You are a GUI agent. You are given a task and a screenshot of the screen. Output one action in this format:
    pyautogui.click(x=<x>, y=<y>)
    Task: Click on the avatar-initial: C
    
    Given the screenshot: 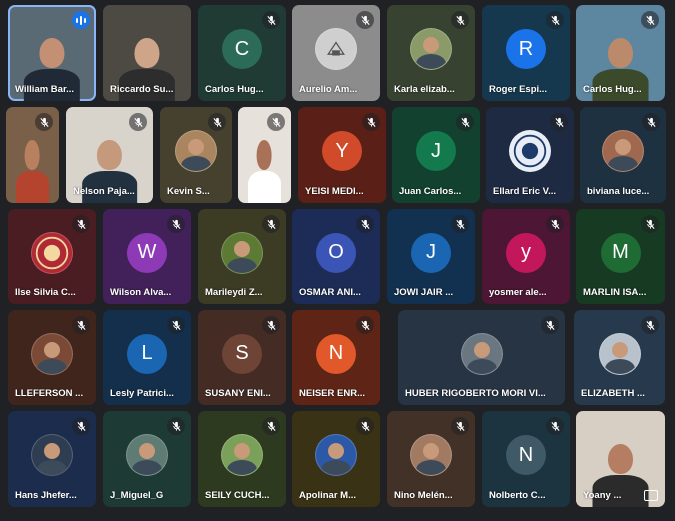 What is the action you would take?
    pyautogui.click(x=242, y=49)
    